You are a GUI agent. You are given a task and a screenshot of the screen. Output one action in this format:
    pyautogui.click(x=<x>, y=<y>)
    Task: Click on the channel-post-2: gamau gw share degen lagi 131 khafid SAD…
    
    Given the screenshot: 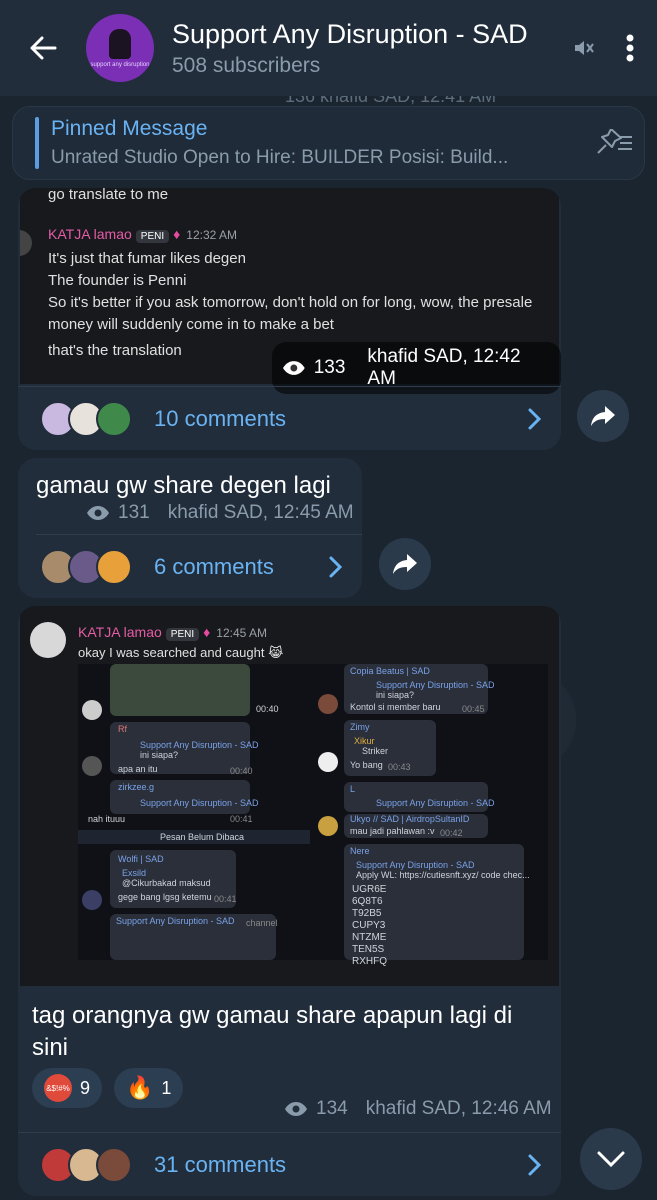 What is the action you would take?
    pyautogui.click(x=190, y=528)
    